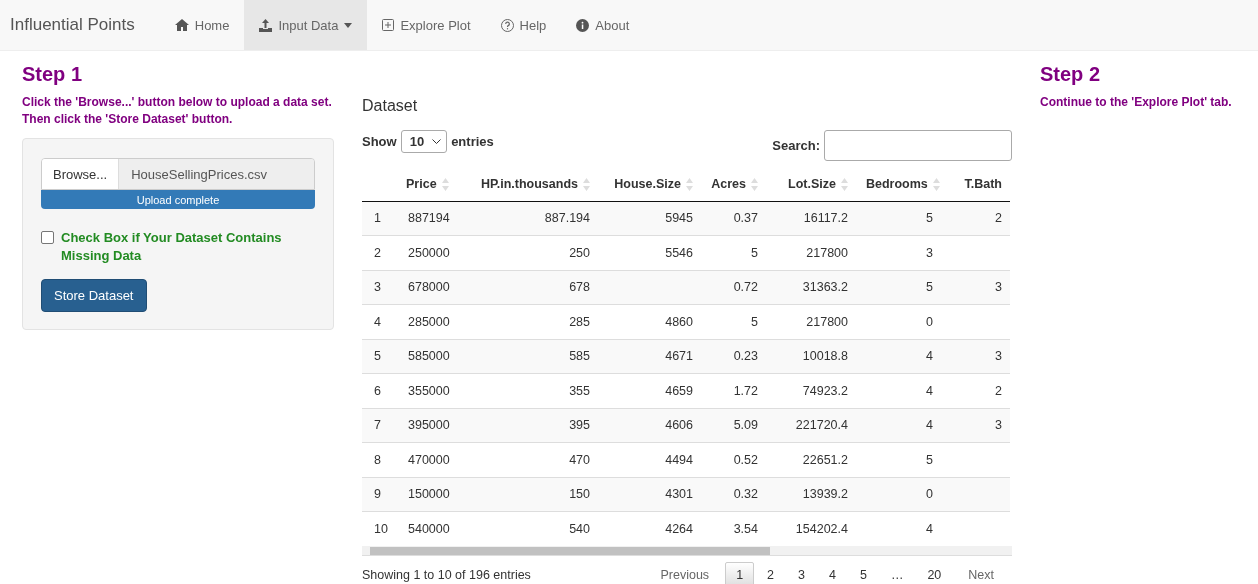 This screenshot has height=584, width=1258. I want to click on row-number: 7, so click(379, 425).